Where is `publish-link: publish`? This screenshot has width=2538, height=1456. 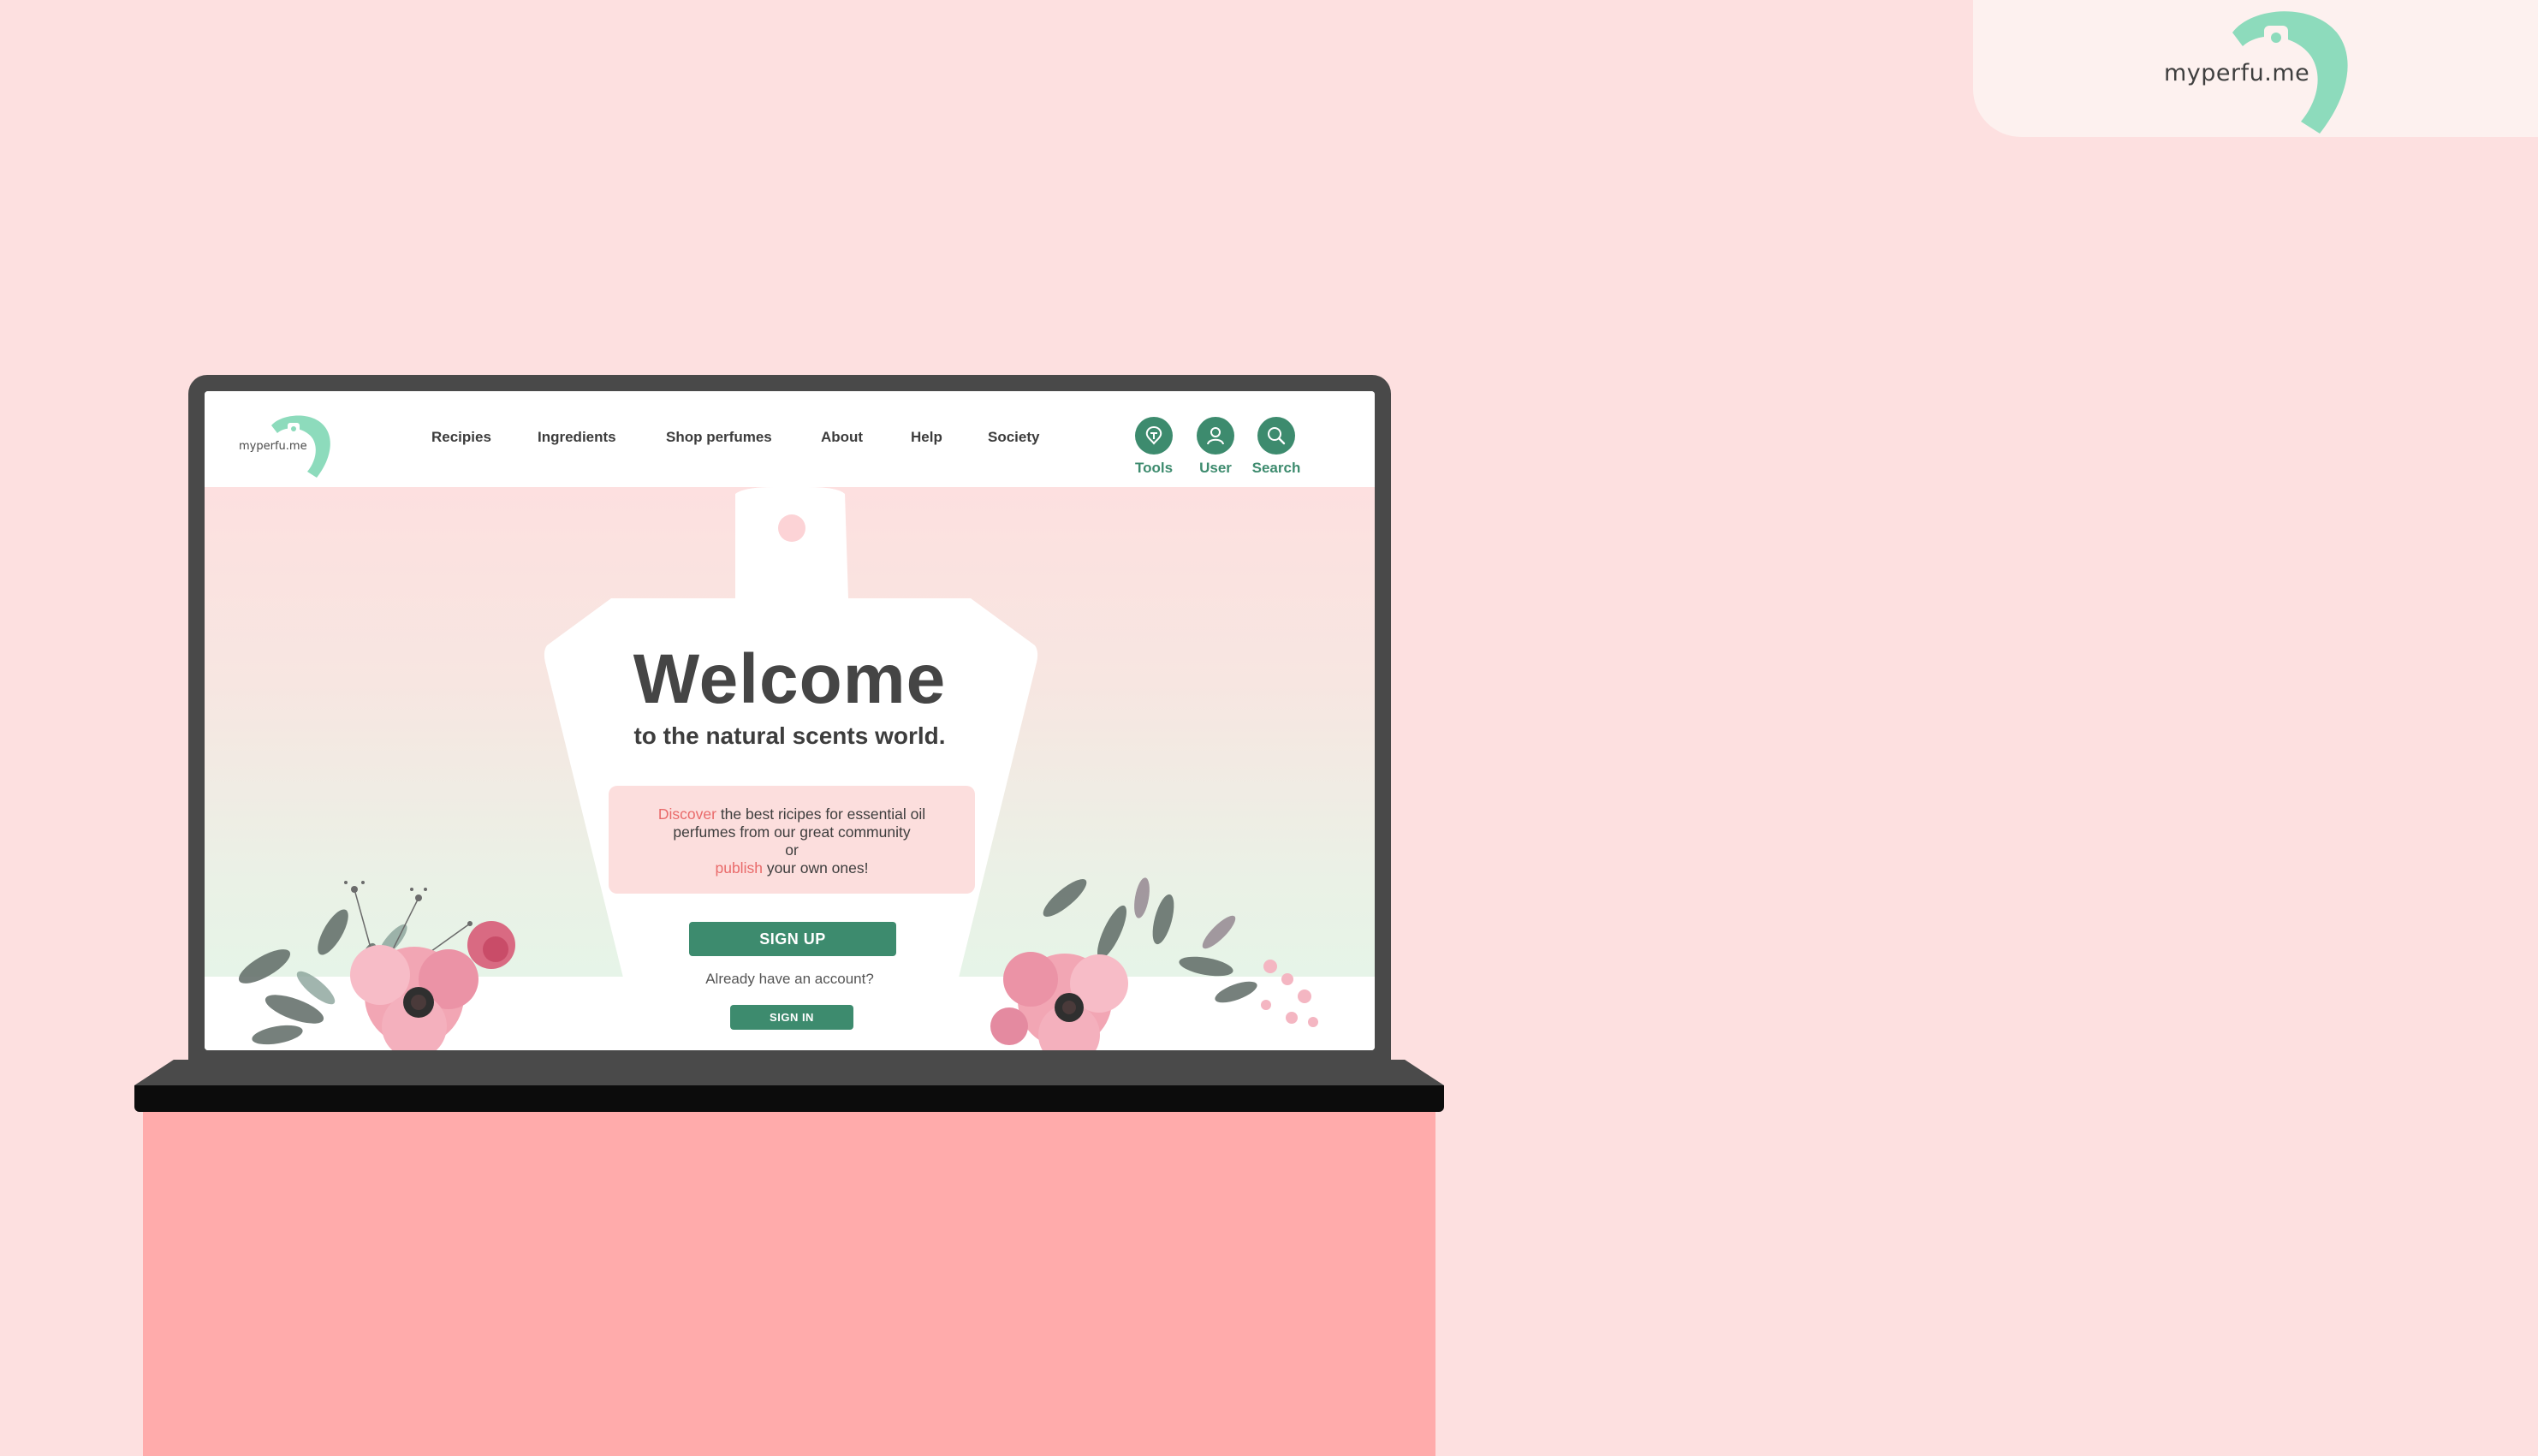 publish-link: publish is located at coordinates (739, 868).